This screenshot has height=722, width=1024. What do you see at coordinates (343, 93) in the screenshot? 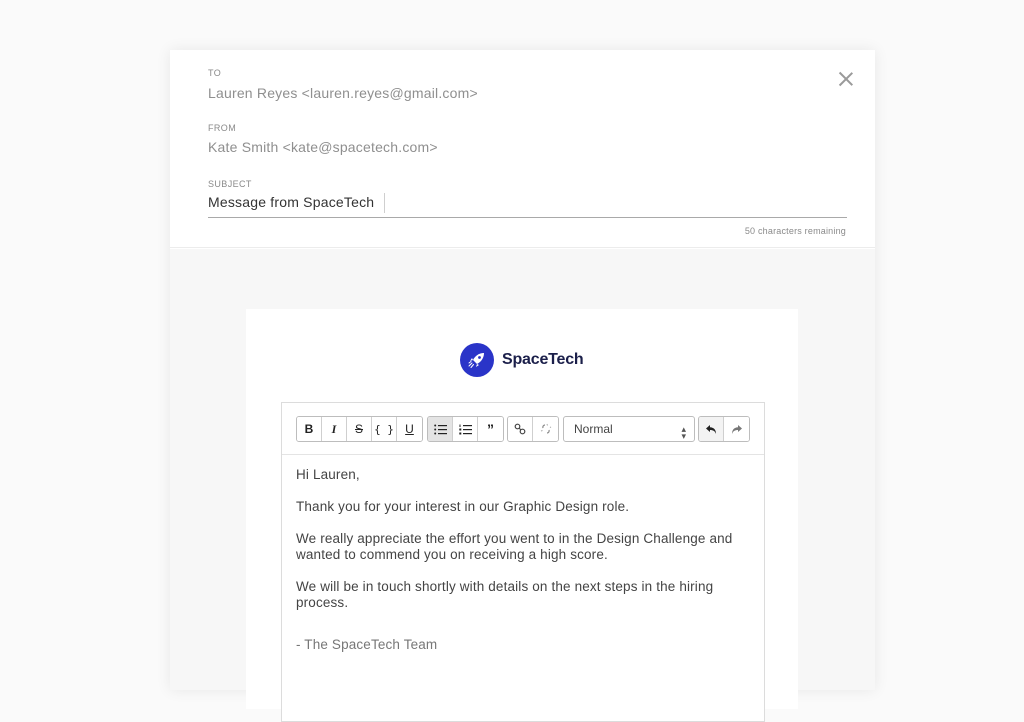
I see `to-field: Lauren Reyes <lauren.reyes@gmail.com>` at bounding box center [343, 93].